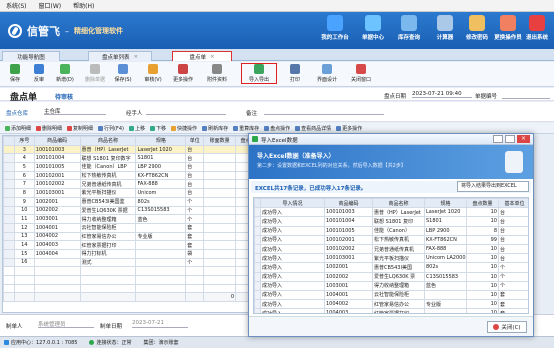 Image resolution: width=554 pixels, height=348 pixels. Describe the element at coordinates (498, 139) in the screenshot. I see `minimize-button` at that location.